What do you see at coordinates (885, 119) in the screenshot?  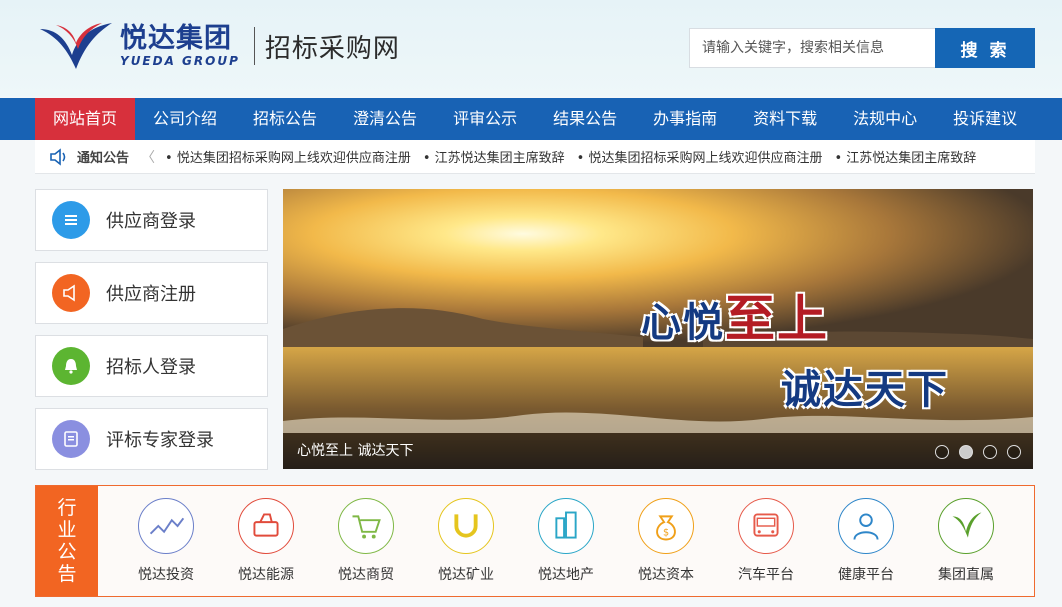 I see `nav-item-8: 法规中心` at bounding box center [885, 119].